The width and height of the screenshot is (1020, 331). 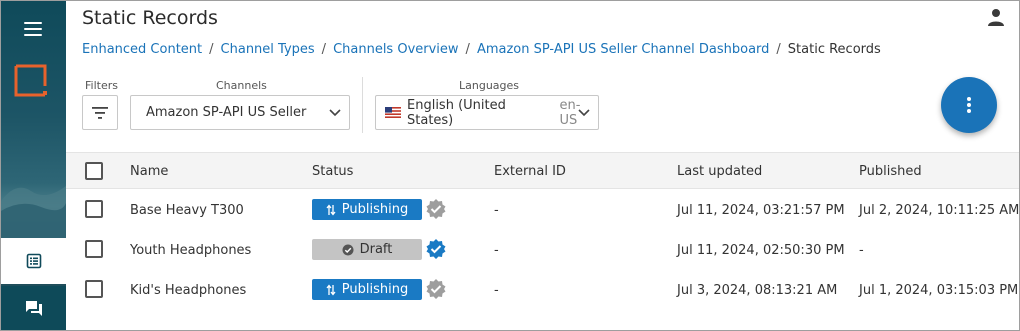 I want to click on record-name: Youth Headphones, so click(x=191, y=250).